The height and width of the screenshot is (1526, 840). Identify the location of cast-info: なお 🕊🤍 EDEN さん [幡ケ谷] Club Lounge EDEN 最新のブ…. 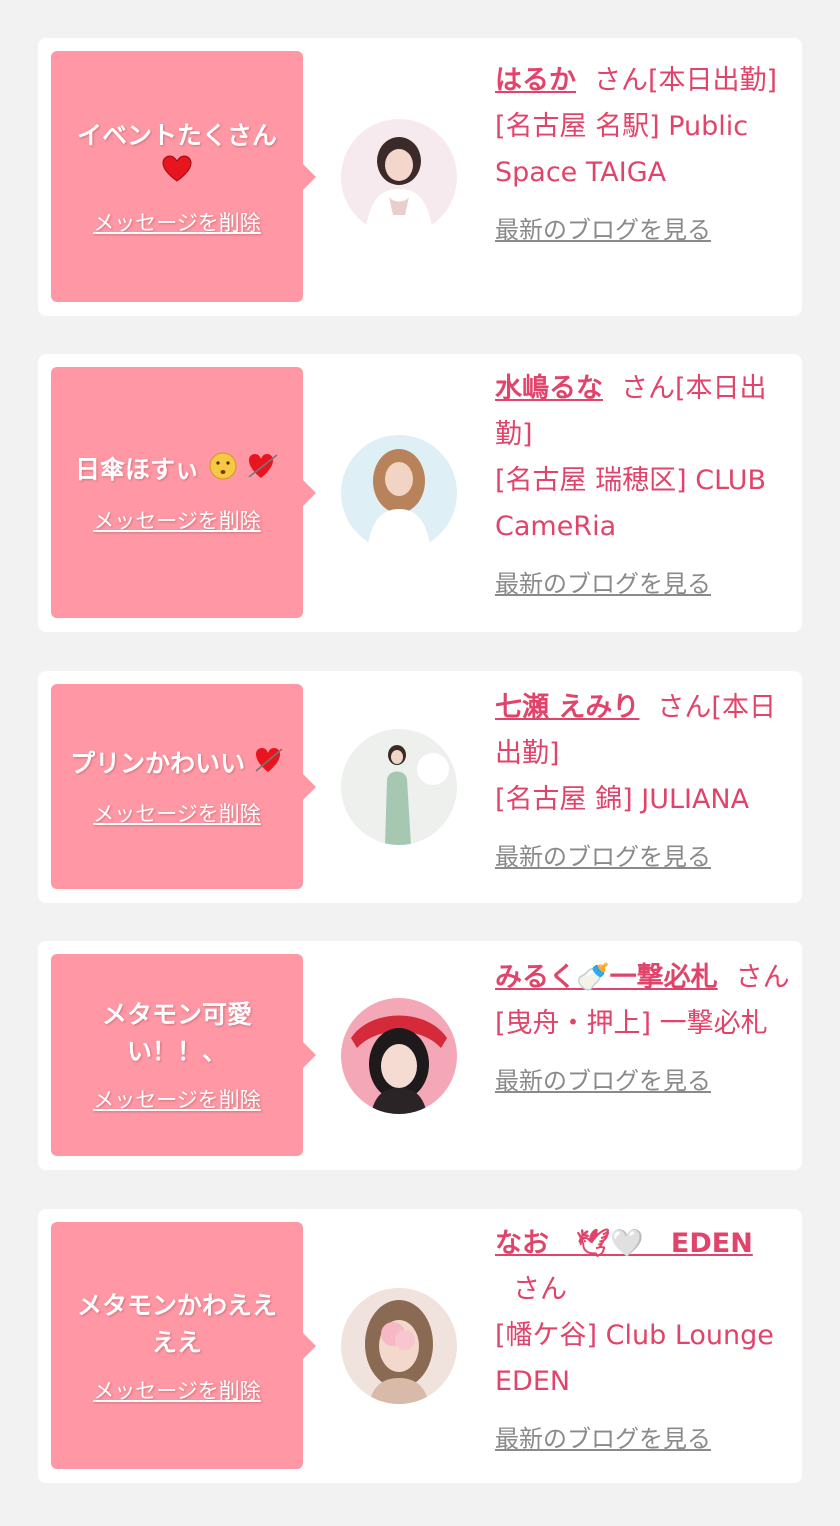
(645, 1337).